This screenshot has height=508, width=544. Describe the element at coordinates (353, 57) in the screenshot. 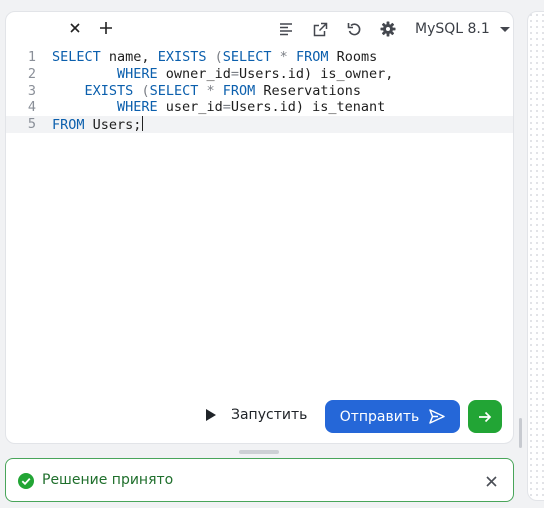

I see `code-token: Rooms` at that location.